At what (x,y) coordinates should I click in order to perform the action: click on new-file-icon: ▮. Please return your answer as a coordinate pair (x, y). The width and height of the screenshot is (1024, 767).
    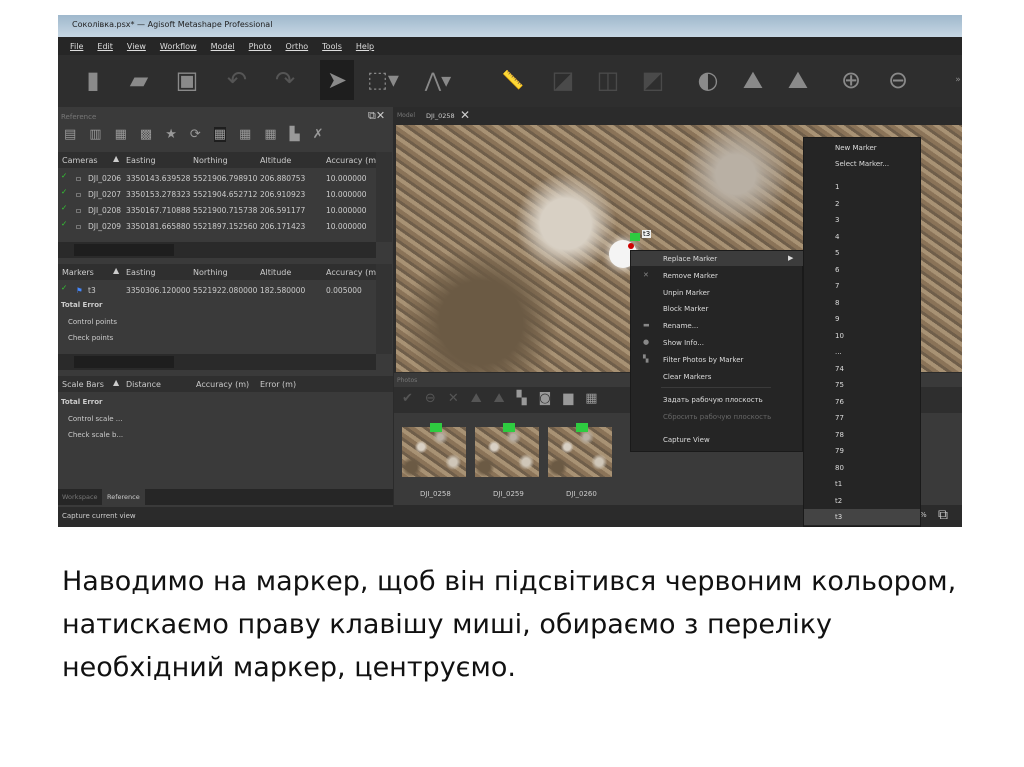
    Looking at the image, I should click on (93, 80).